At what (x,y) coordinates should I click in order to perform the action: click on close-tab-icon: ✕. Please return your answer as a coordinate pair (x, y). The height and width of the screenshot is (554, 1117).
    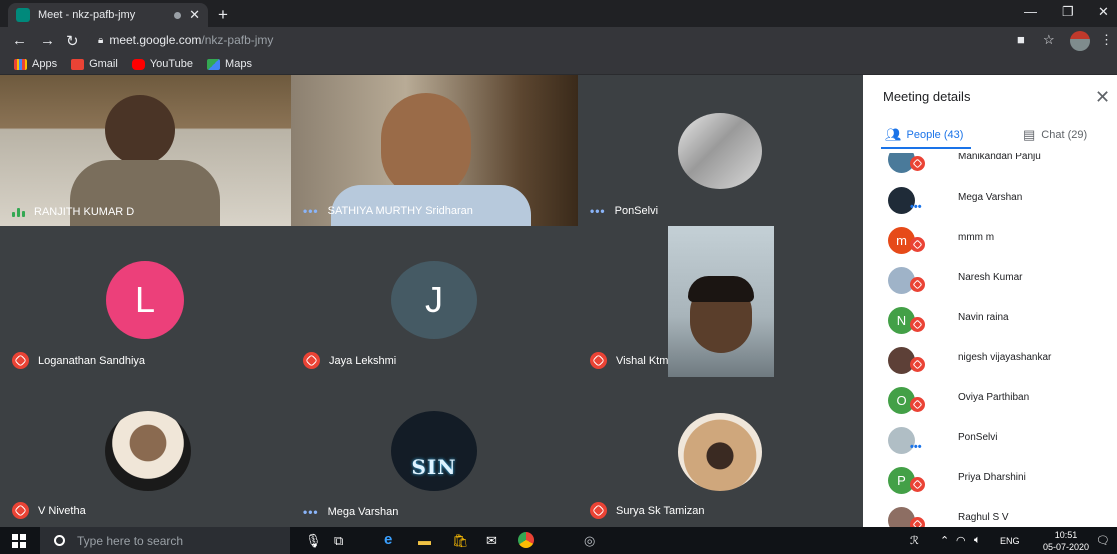
    Looking at the image, I should click on (194, 15).